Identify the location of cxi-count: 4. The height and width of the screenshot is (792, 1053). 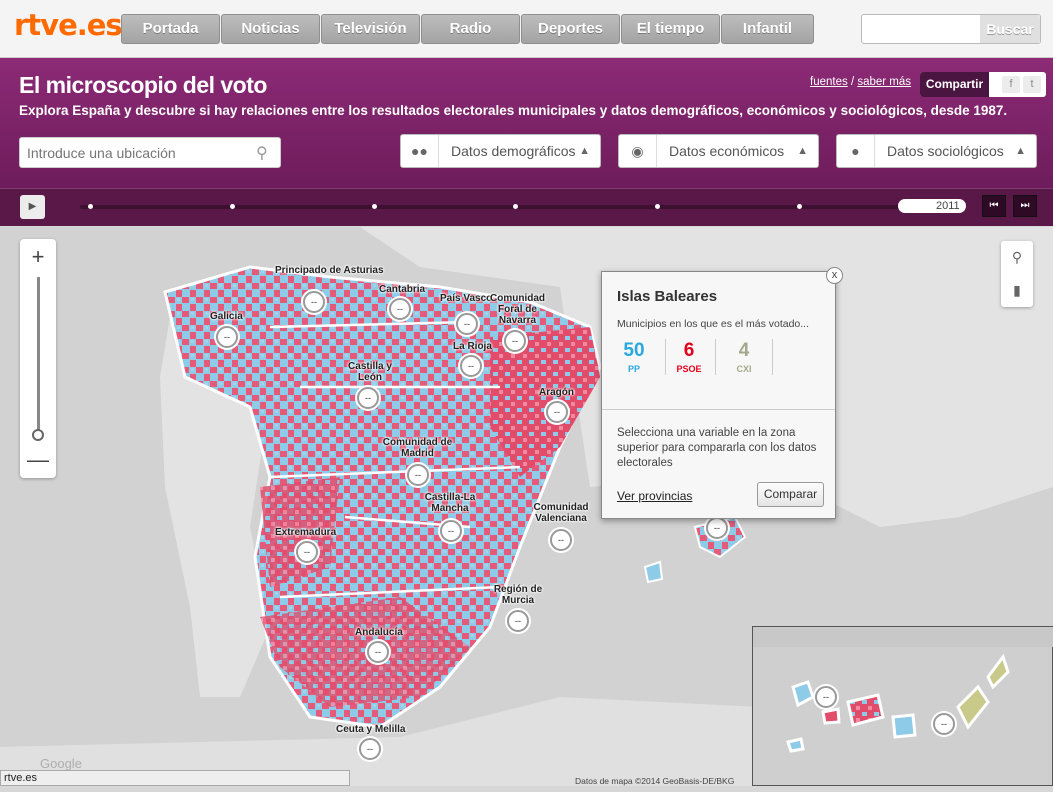
(744, 350).